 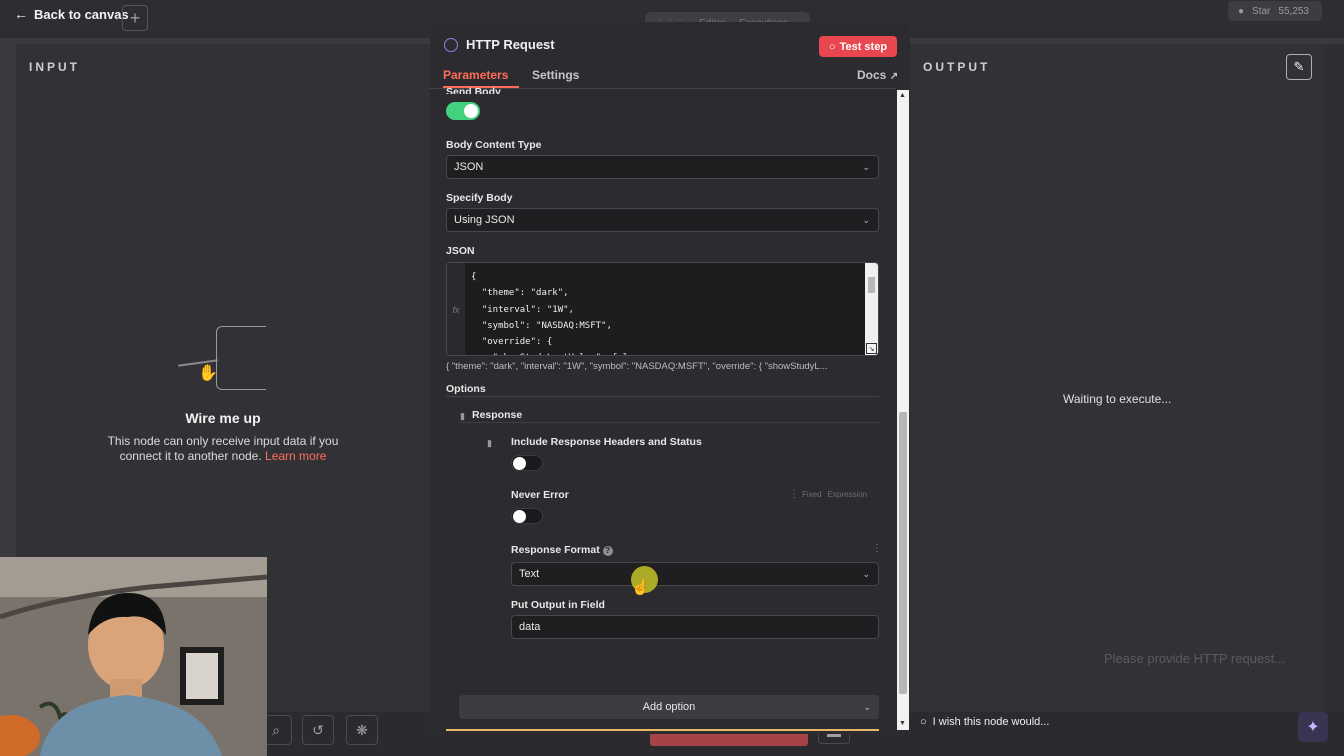 I want to click on back-to-canvas-link: ← Back to canvas, so click(x=71, y=14).